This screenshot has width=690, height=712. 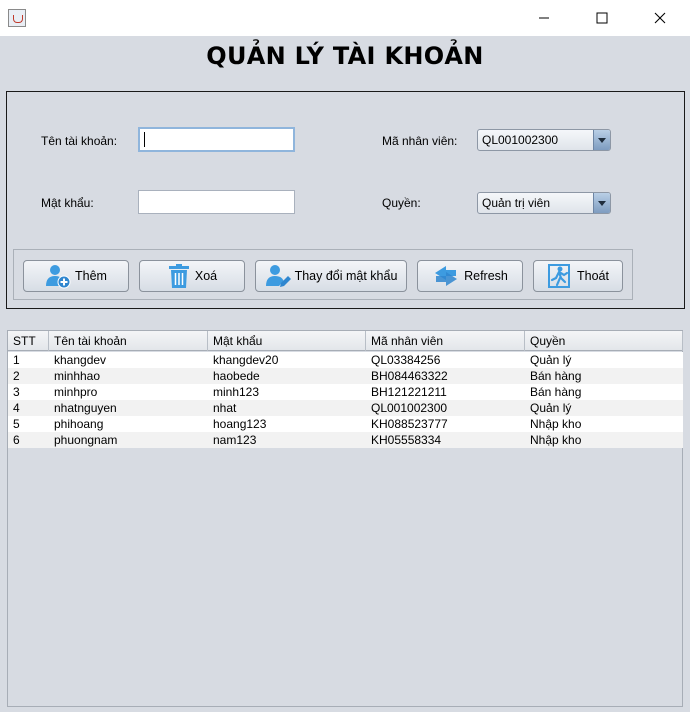 What do you see at coordinates (86, 440) in the screenshot?
I see `cell-username: phuongnam` at bounding box center [86, 440].